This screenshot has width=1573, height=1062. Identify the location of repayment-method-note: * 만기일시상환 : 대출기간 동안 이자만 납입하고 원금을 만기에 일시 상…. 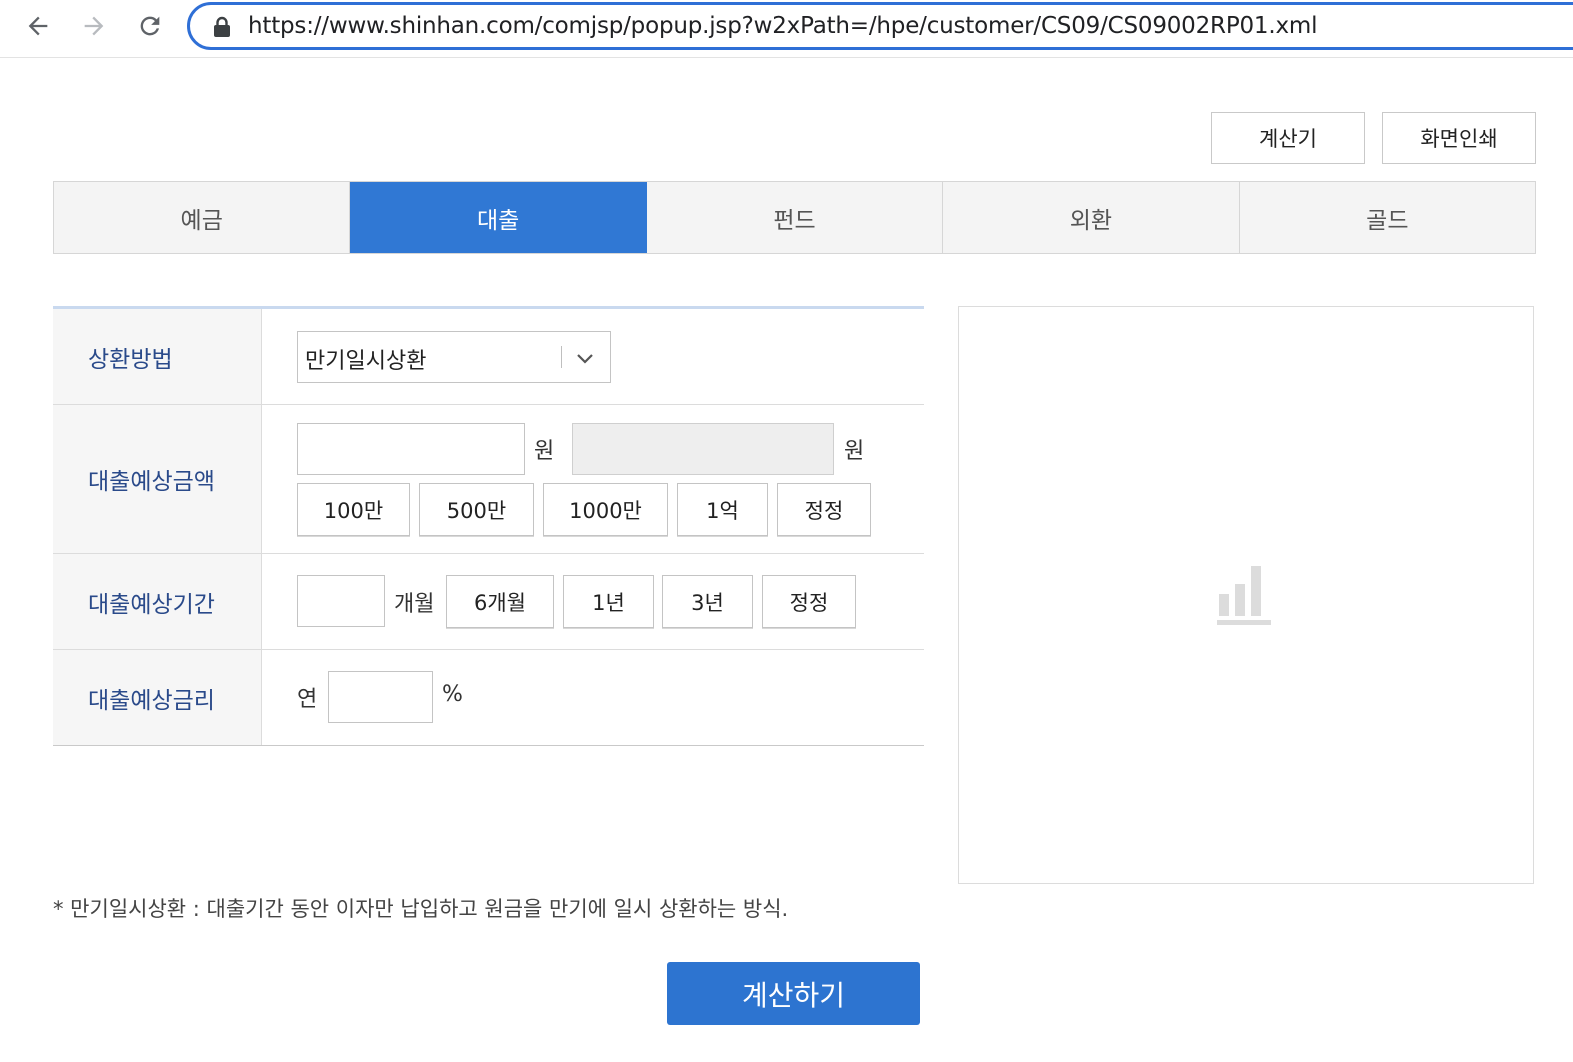
(421, 909).